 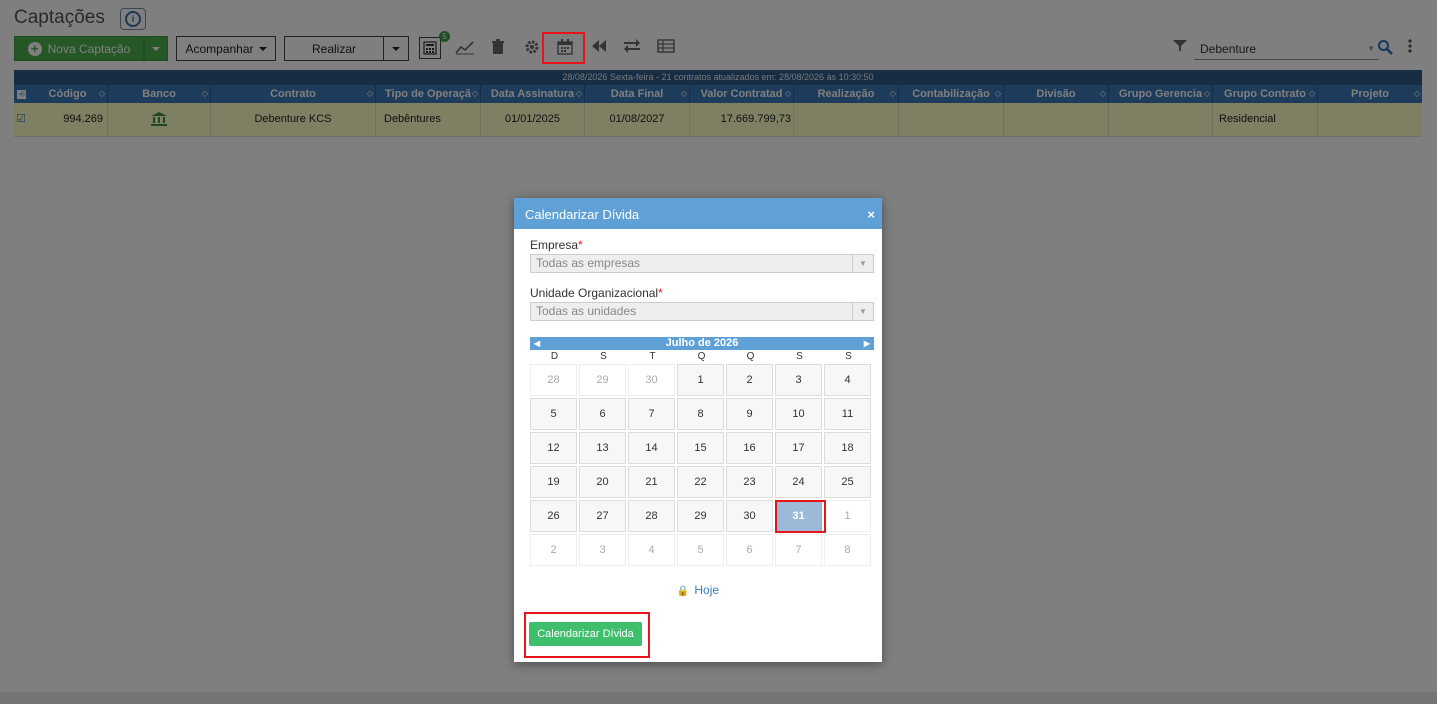 I want to click on prev-month-icon: ◀, so click(x=537, y=343).